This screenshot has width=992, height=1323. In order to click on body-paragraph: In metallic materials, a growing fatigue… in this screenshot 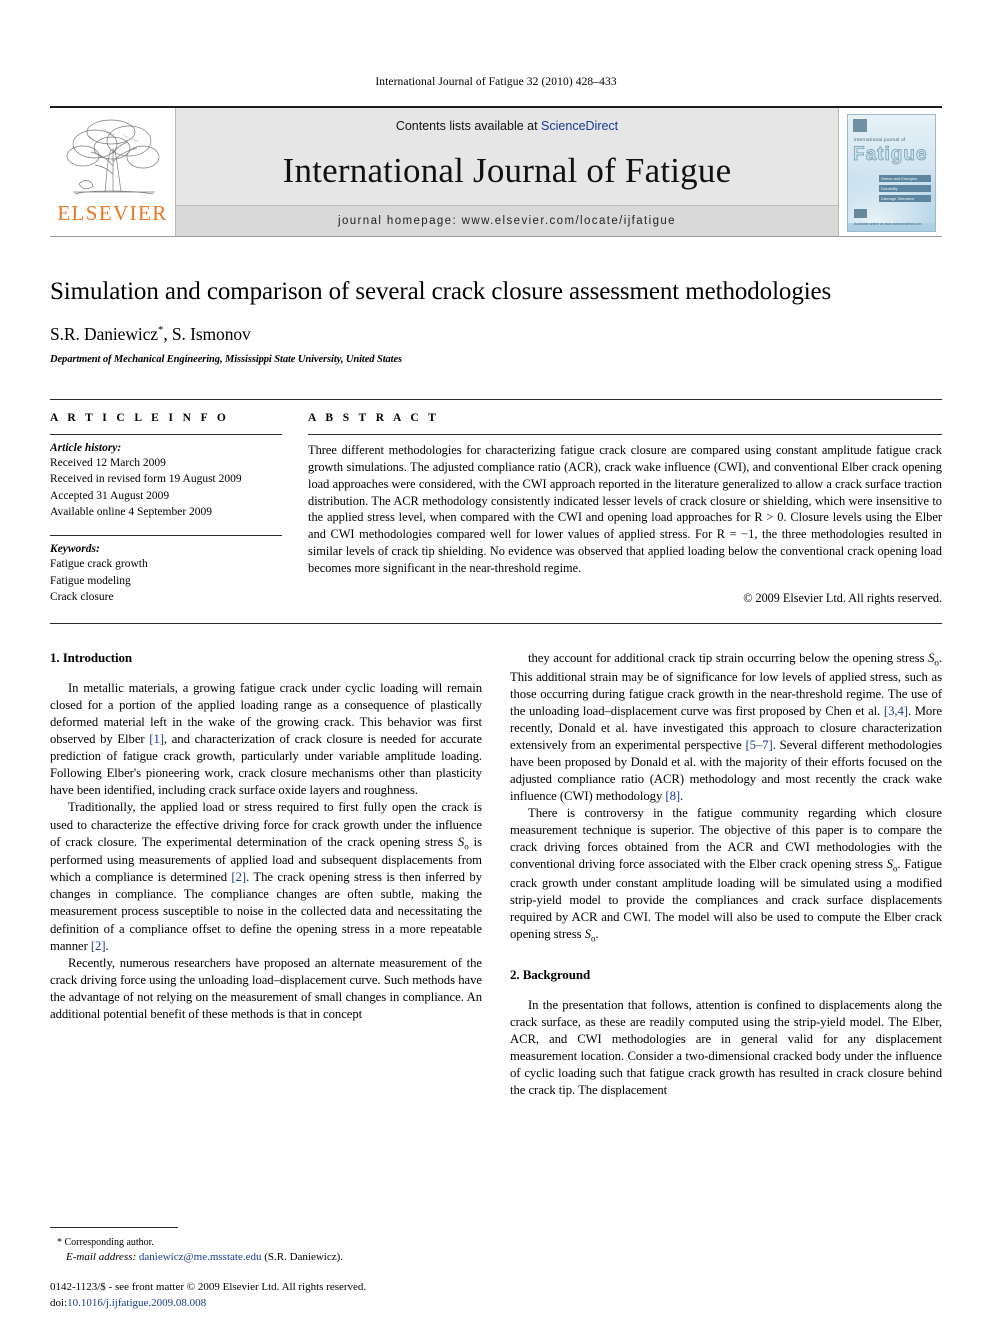, I will do `click(266, 740)`.